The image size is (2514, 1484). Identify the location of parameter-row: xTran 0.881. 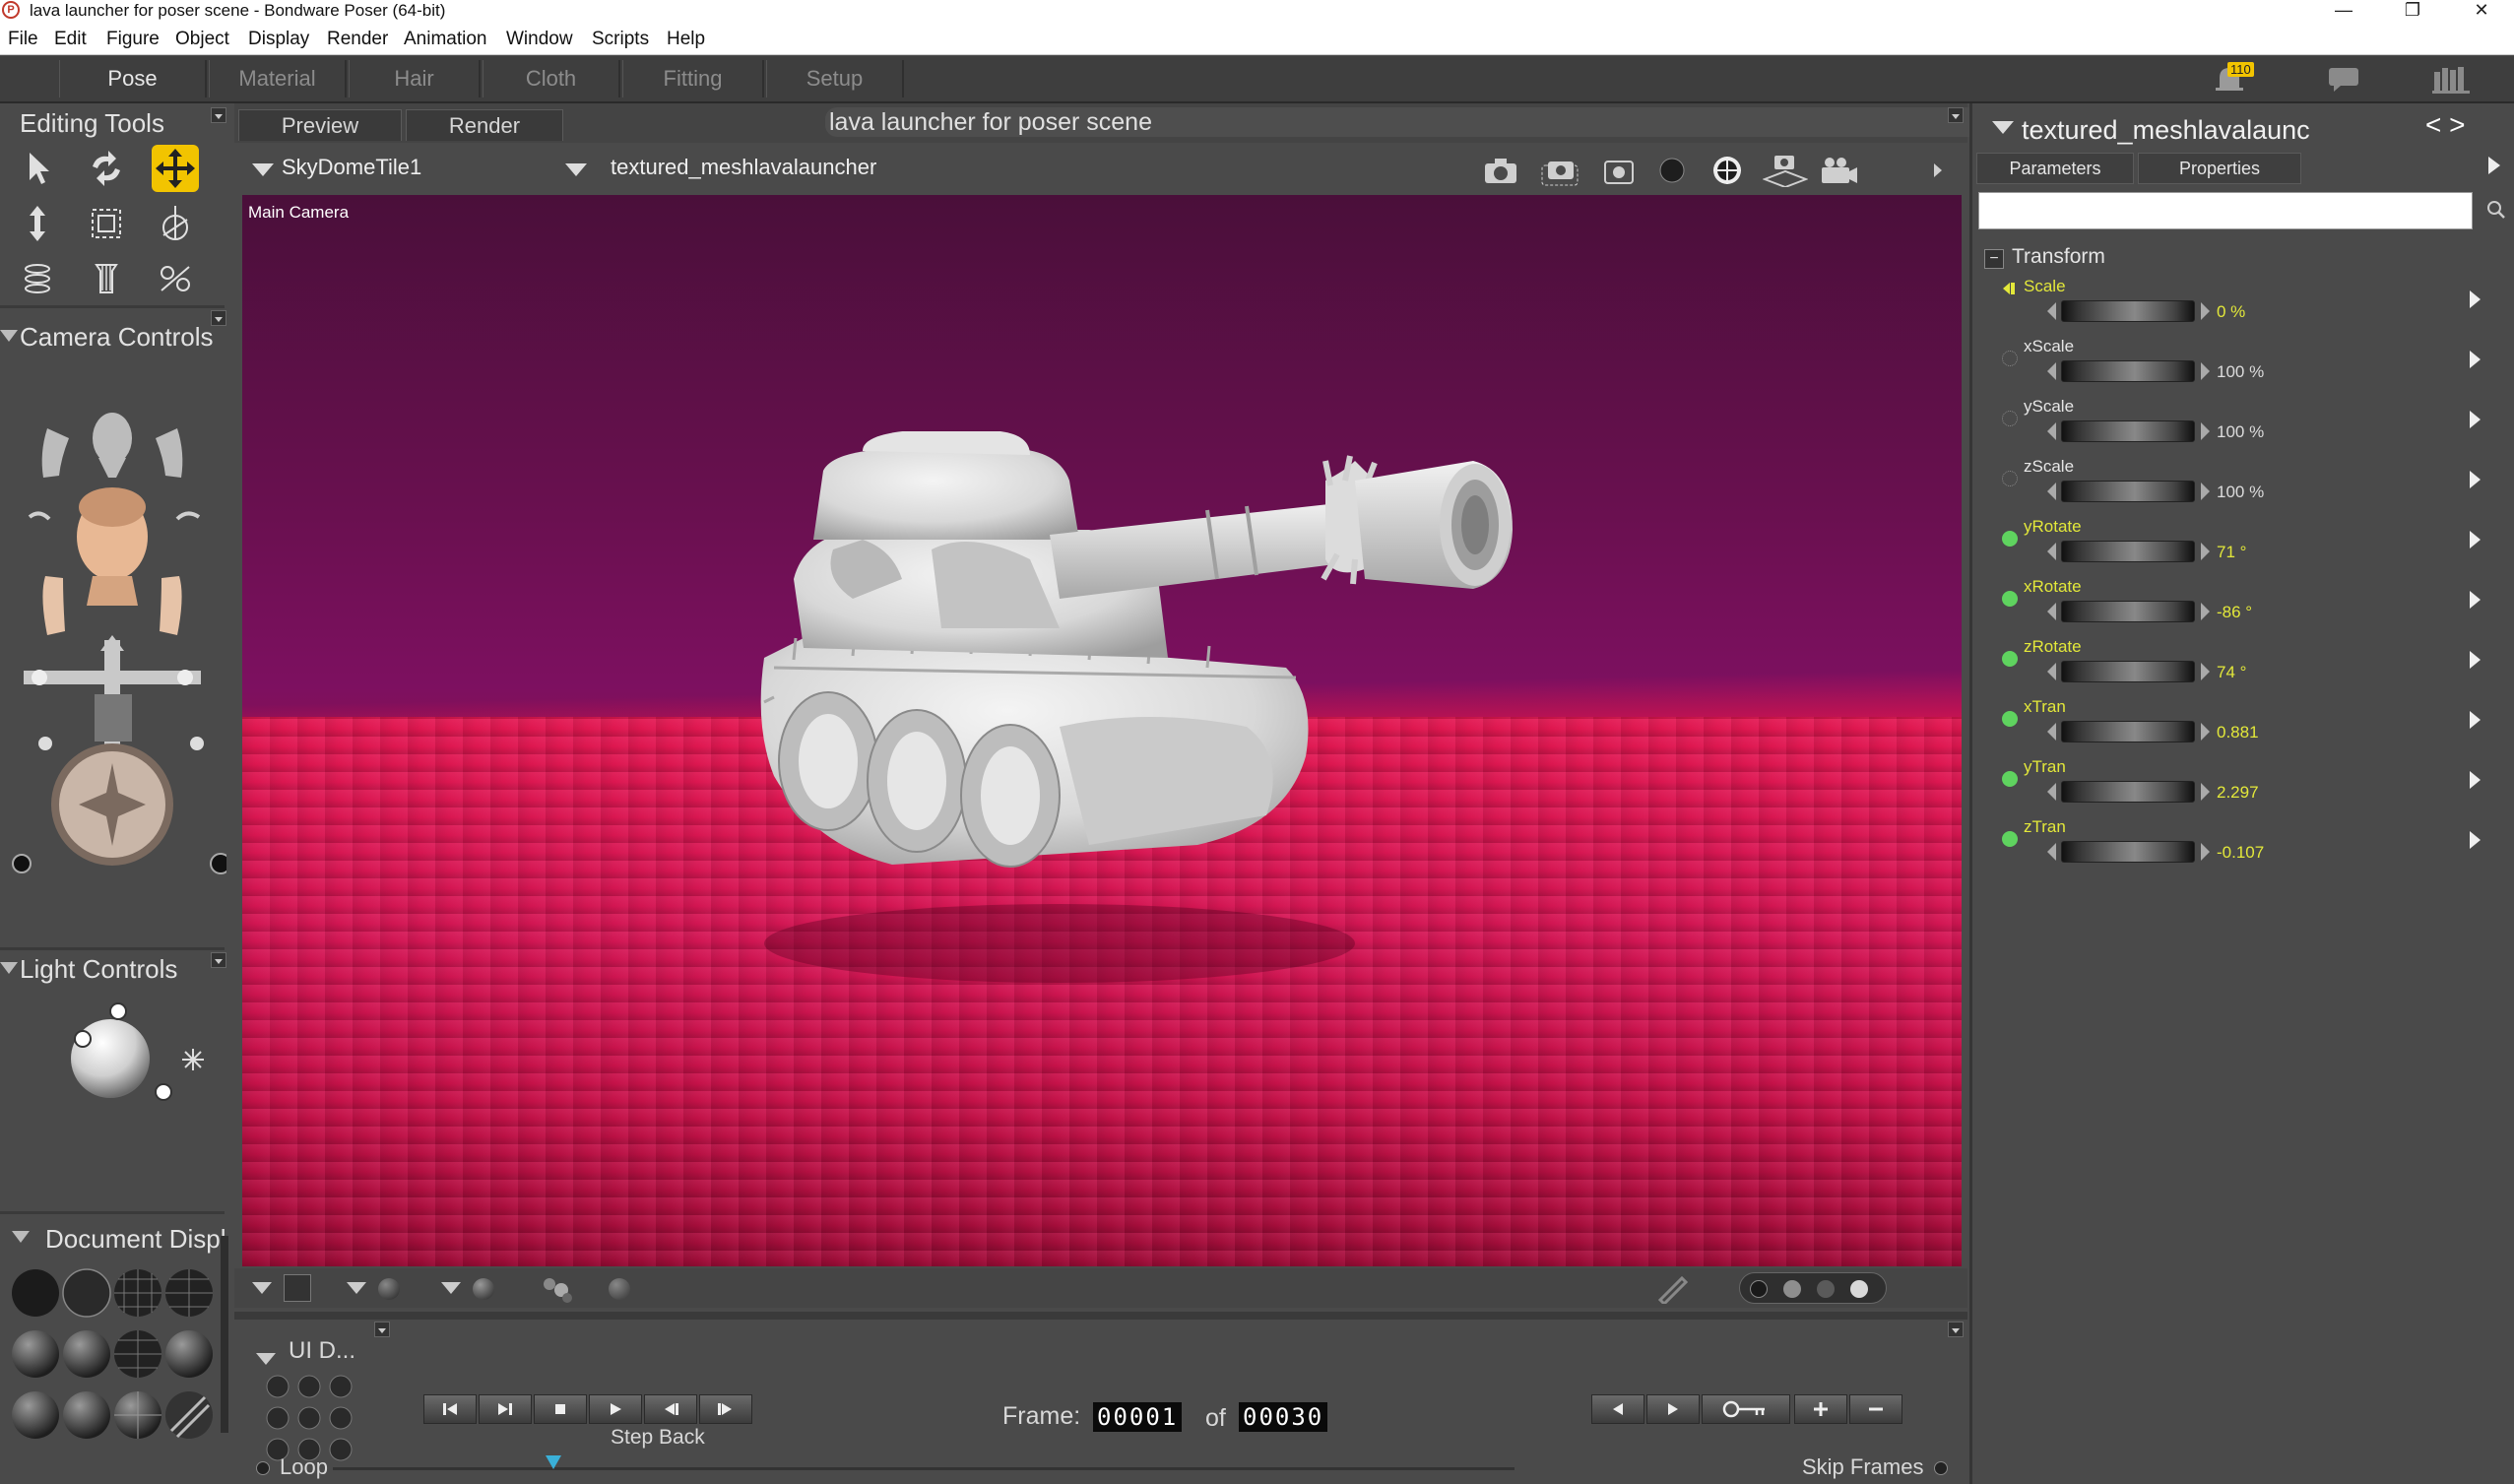
(2242, 725).